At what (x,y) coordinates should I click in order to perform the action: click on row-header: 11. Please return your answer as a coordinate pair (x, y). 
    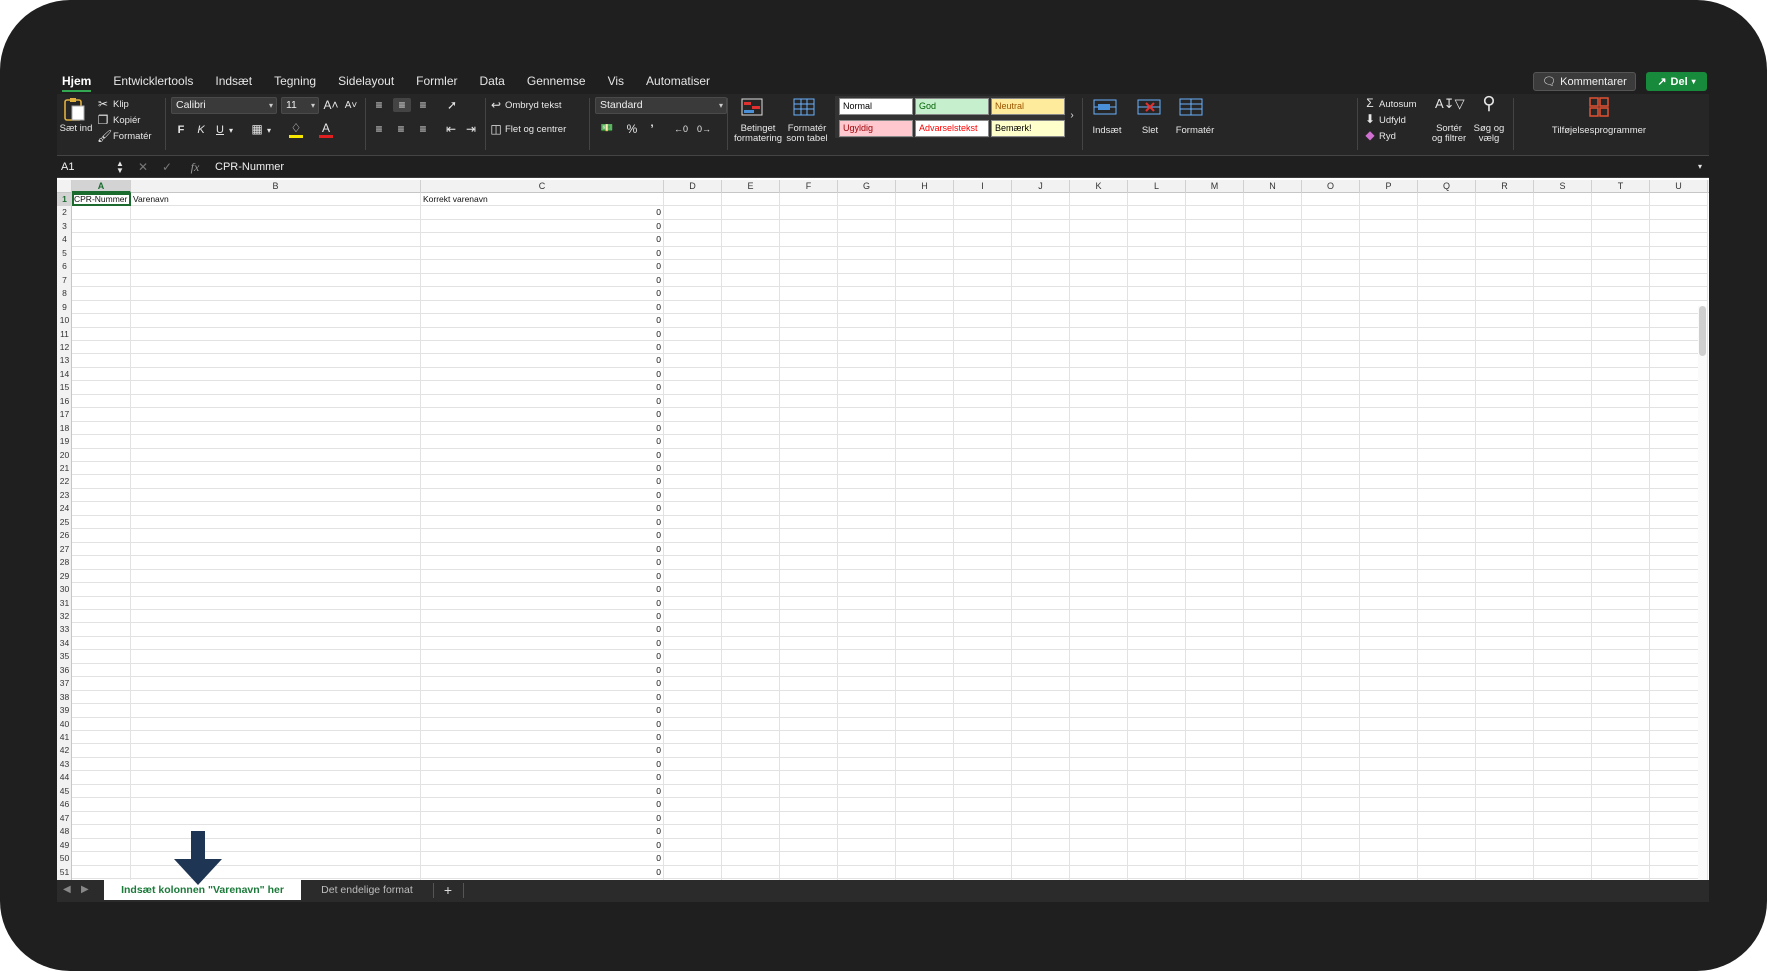
    Looking at the image, I should click on (64, 334).